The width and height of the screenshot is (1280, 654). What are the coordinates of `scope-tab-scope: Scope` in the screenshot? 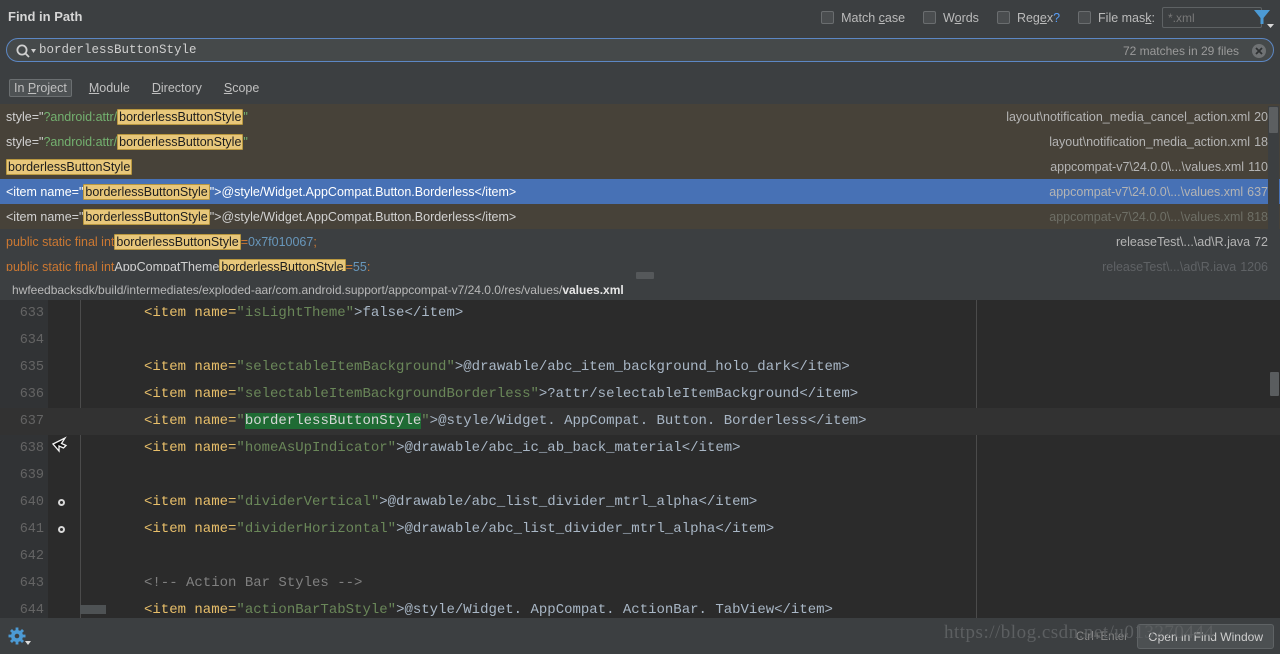 It's located at (241, 88).